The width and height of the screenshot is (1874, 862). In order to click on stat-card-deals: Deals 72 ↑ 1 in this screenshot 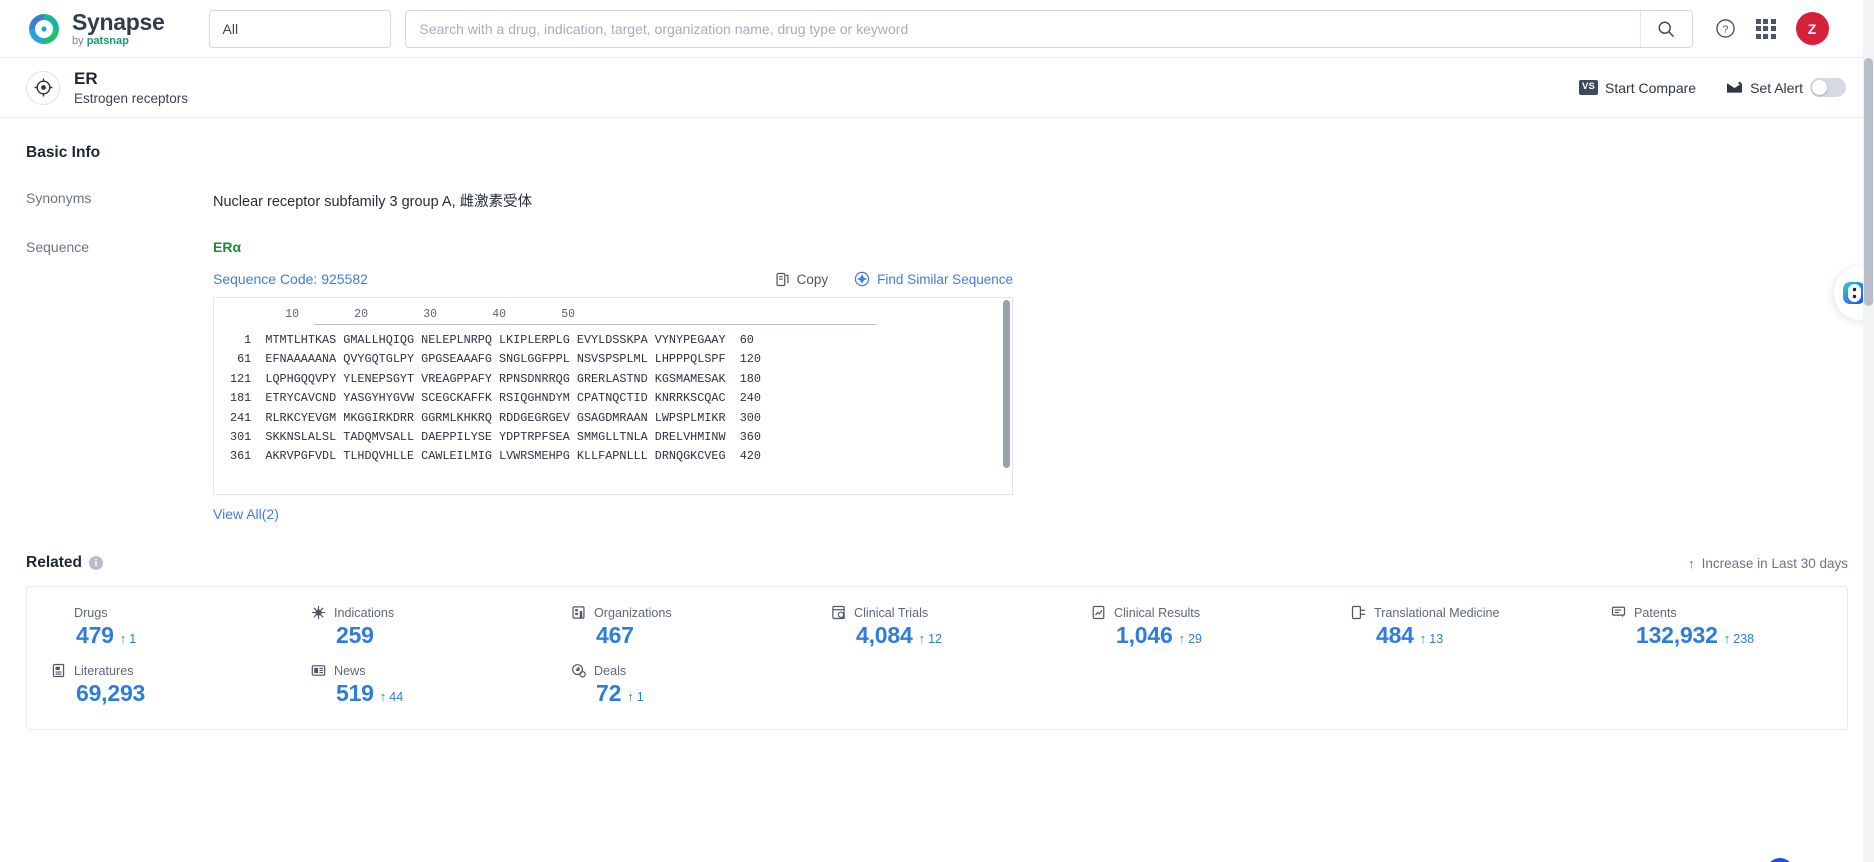, I will do `click(677, 685)`.